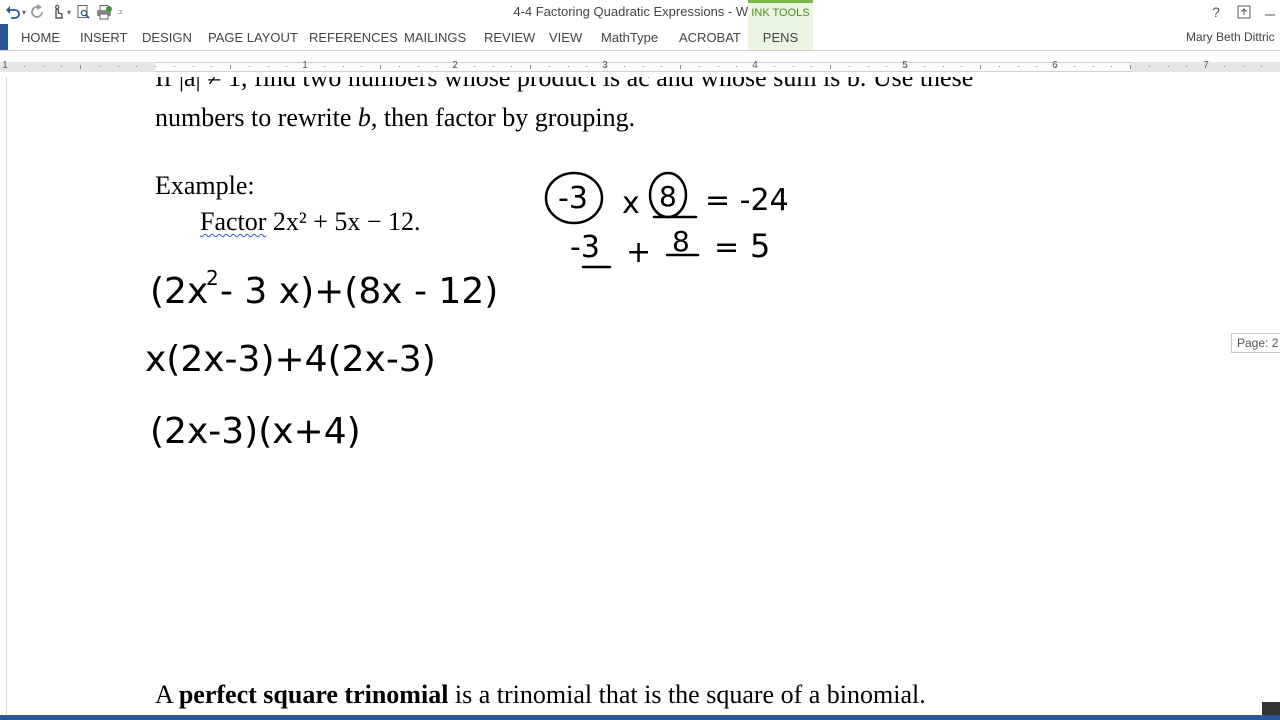  I want to click on svg-text: = -24, so click(747, 200).